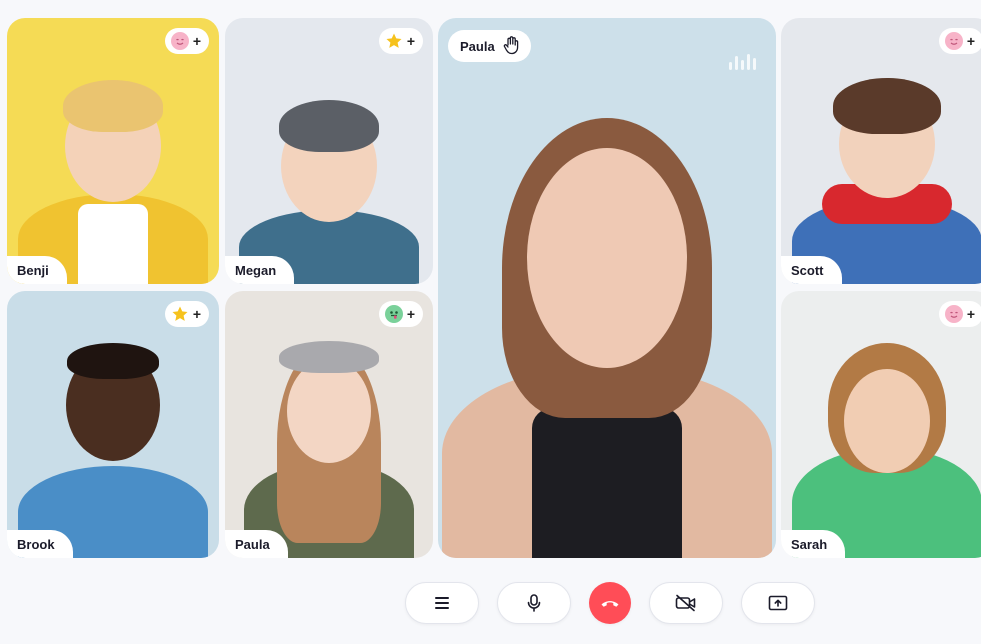 This screenshot has height=644, width=981. What do you see at coordinates (260, 270) in the screenshot?
I see `participant-name: Megan` at bounding box center [260, 270].